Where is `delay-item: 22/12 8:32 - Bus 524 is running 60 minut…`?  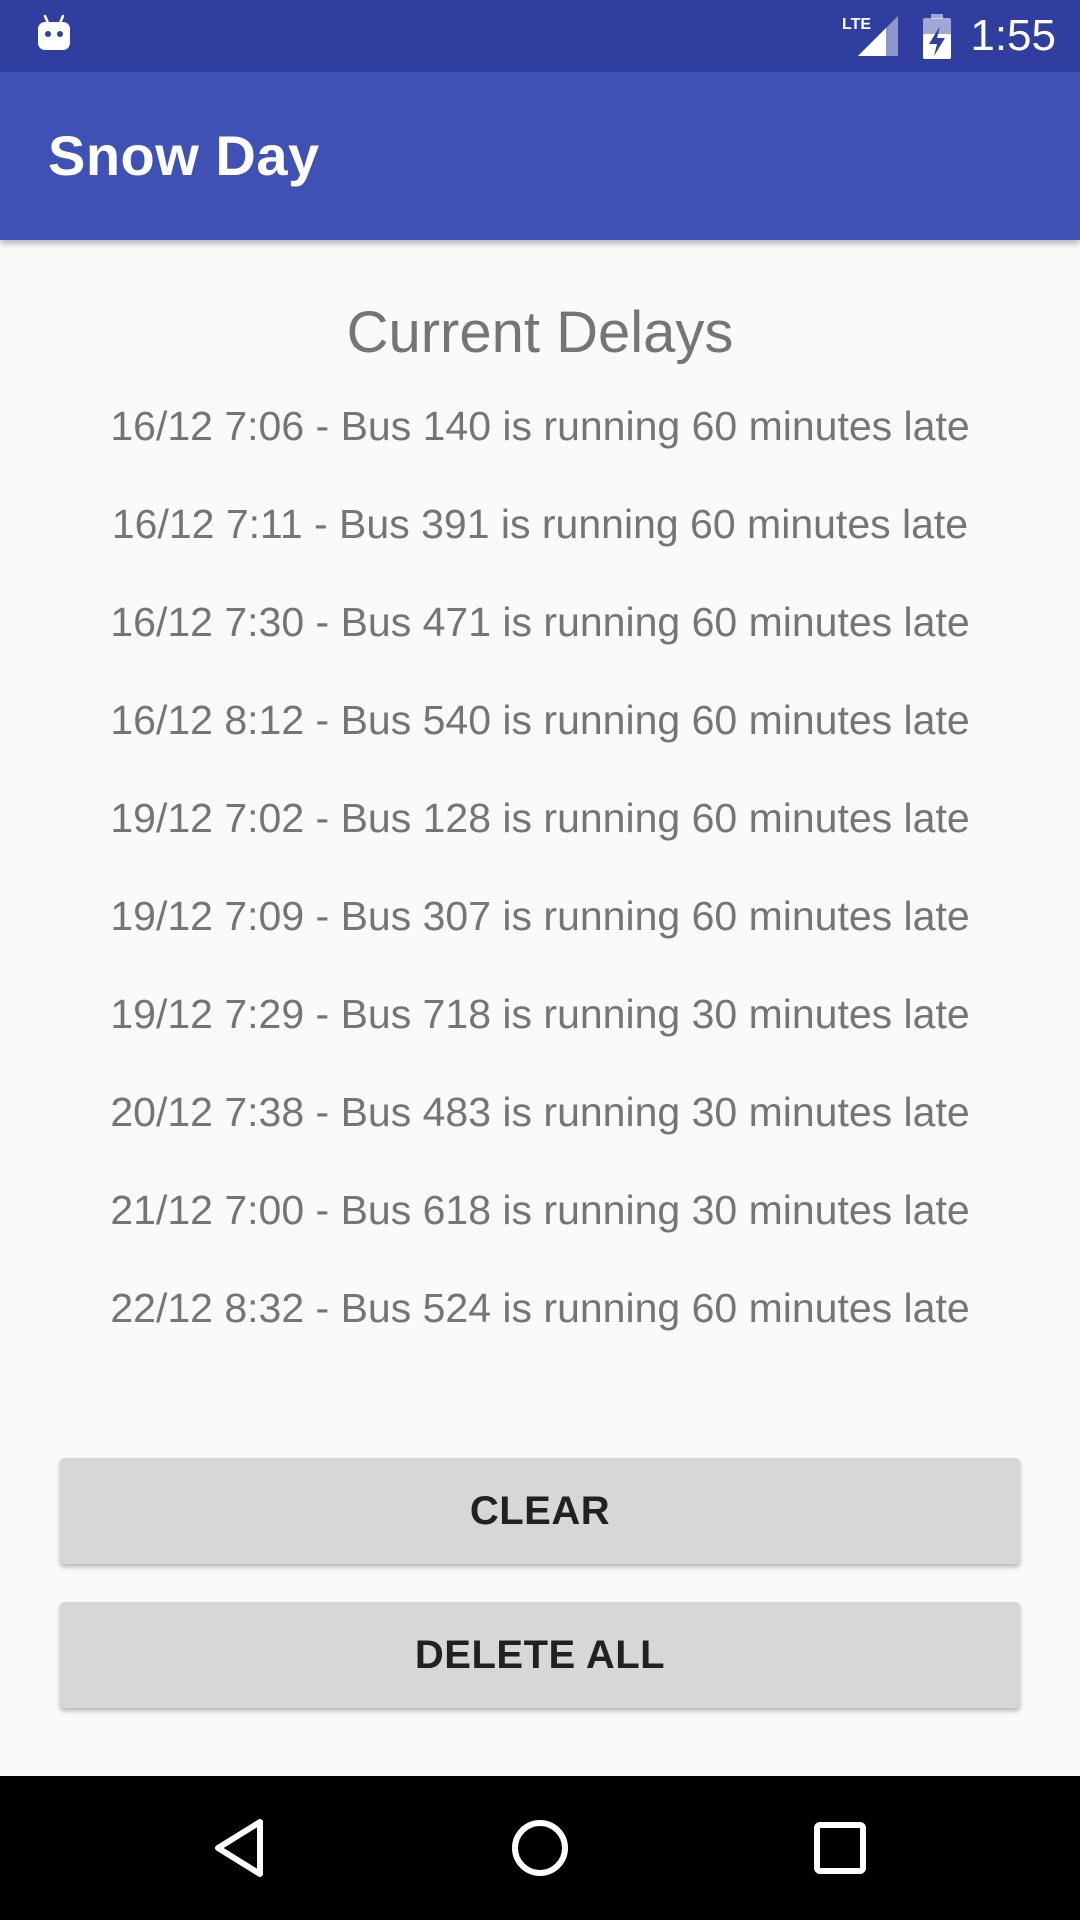
delay-item: 22/12 8:32 - Bus 524 is running 60 minut… is located at coordinates (540, 1308).